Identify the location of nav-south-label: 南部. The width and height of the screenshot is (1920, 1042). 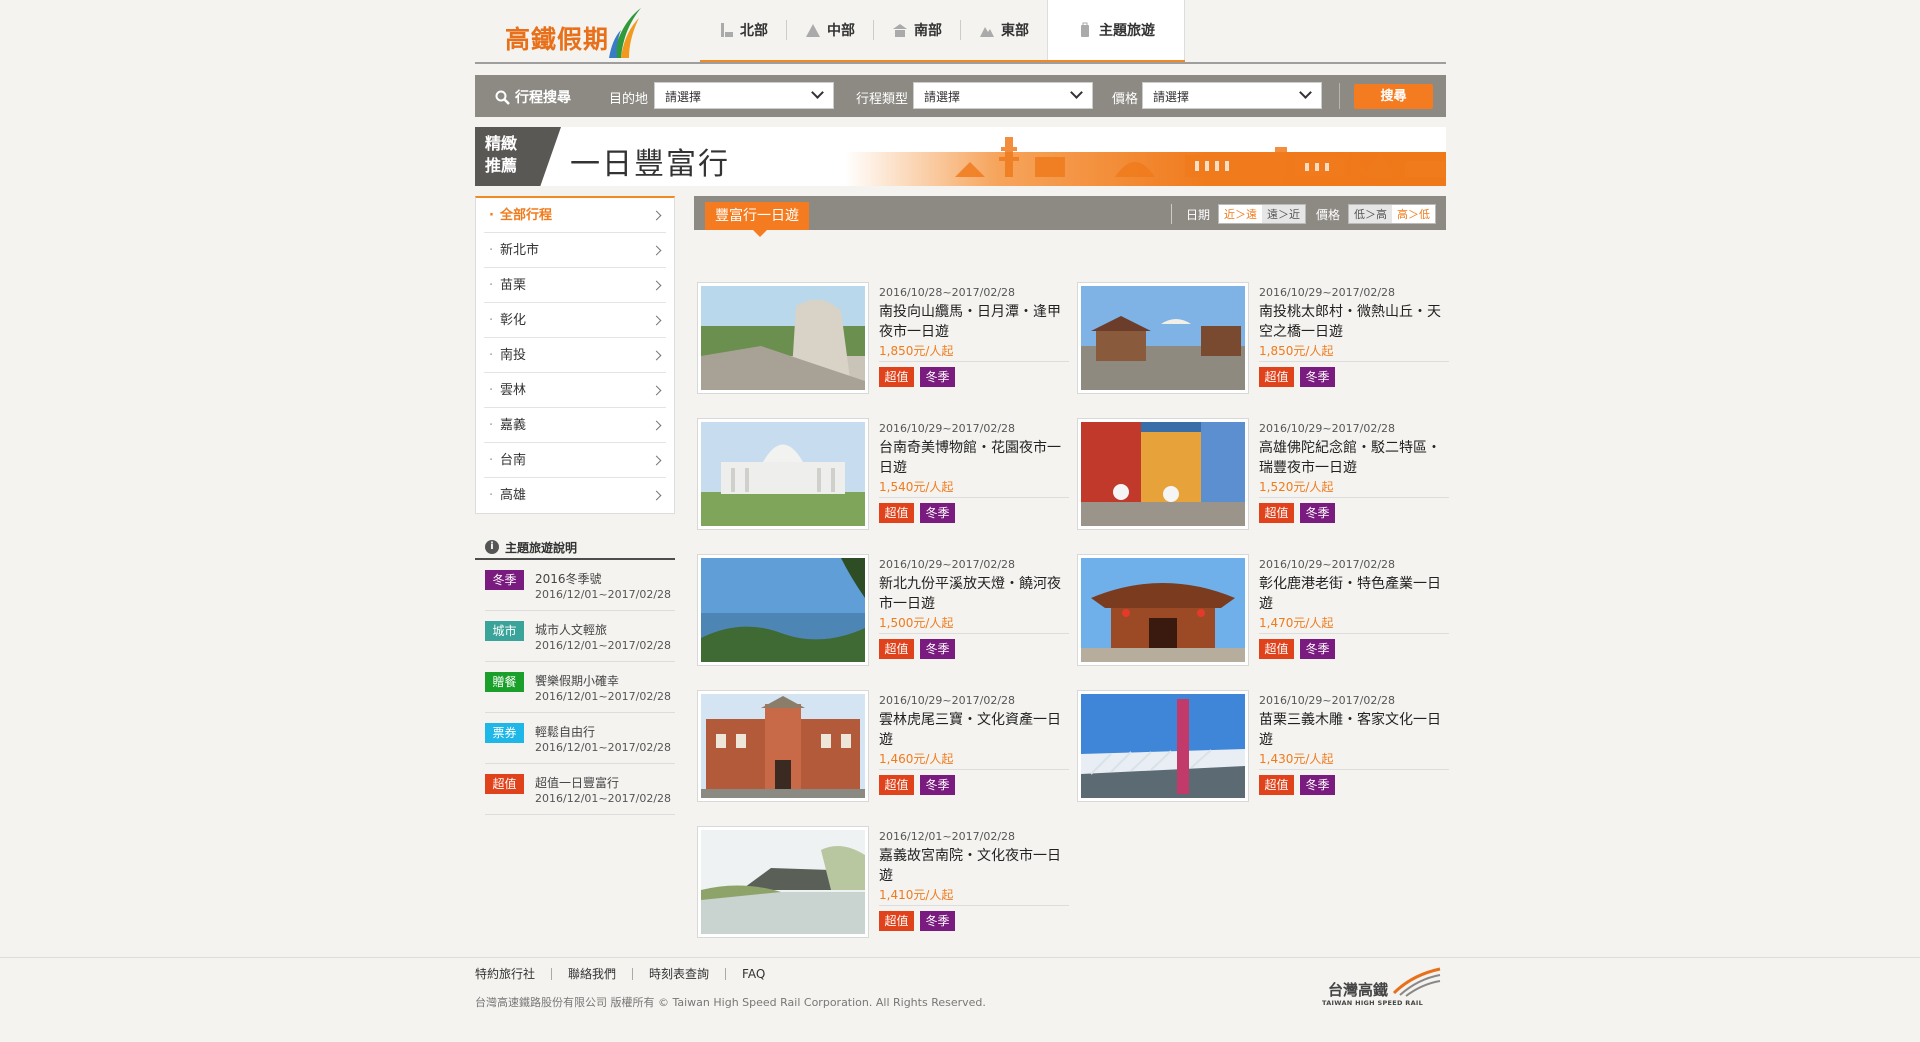
(928, 31).